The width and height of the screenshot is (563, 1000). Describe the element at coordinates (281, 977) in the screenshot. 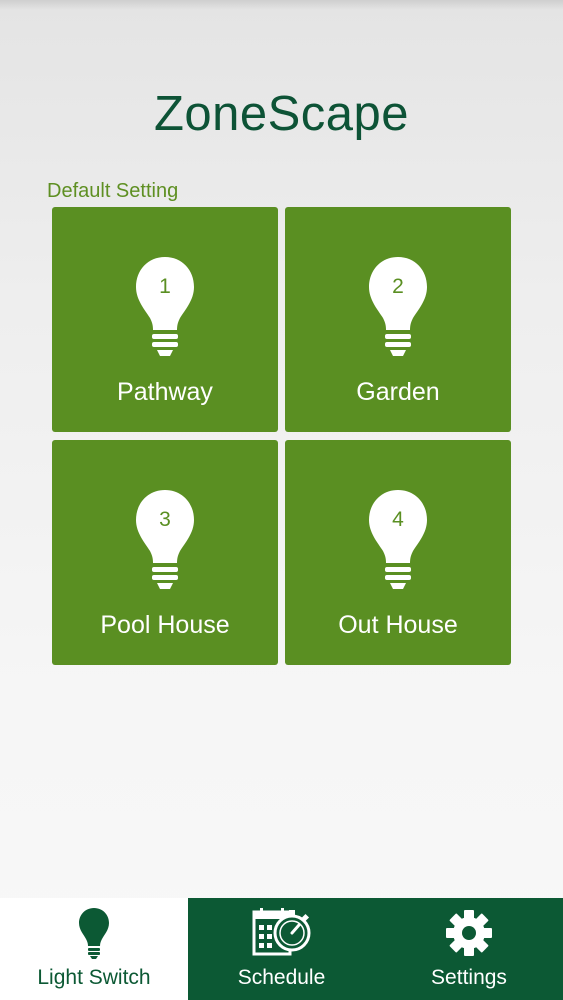

I see `tab-label: Schedule` at that location.